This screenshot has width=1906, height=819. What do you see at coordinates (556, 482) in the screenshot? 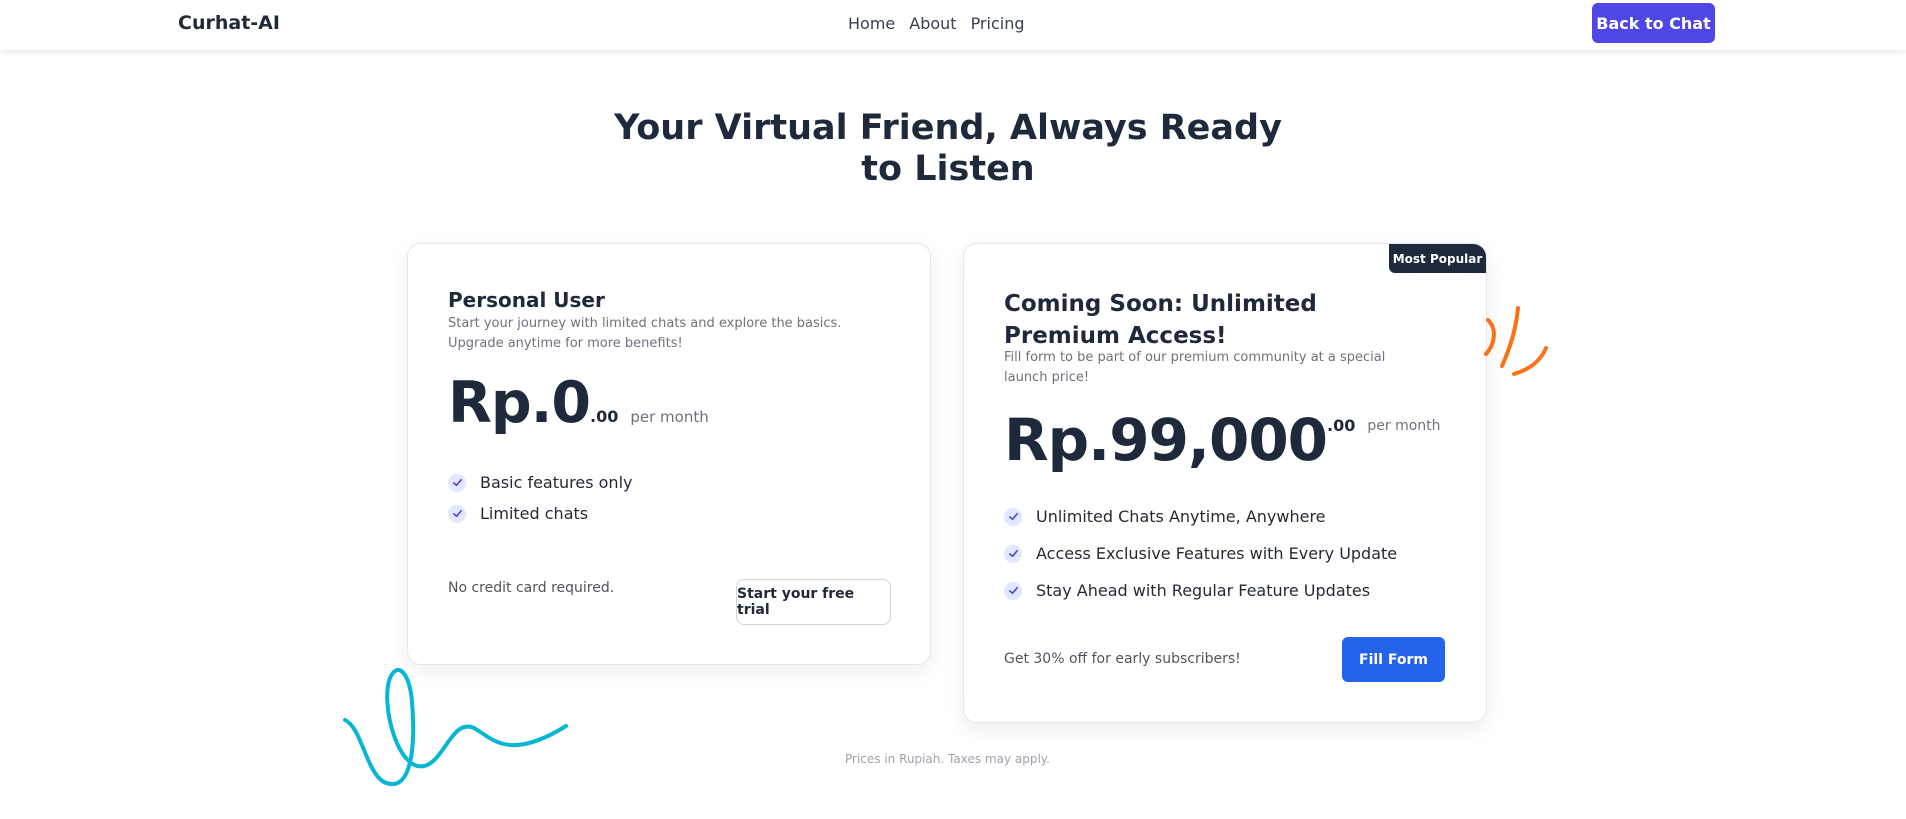
I see `feature-text: Basic features only` at bounding box center [556, 482].